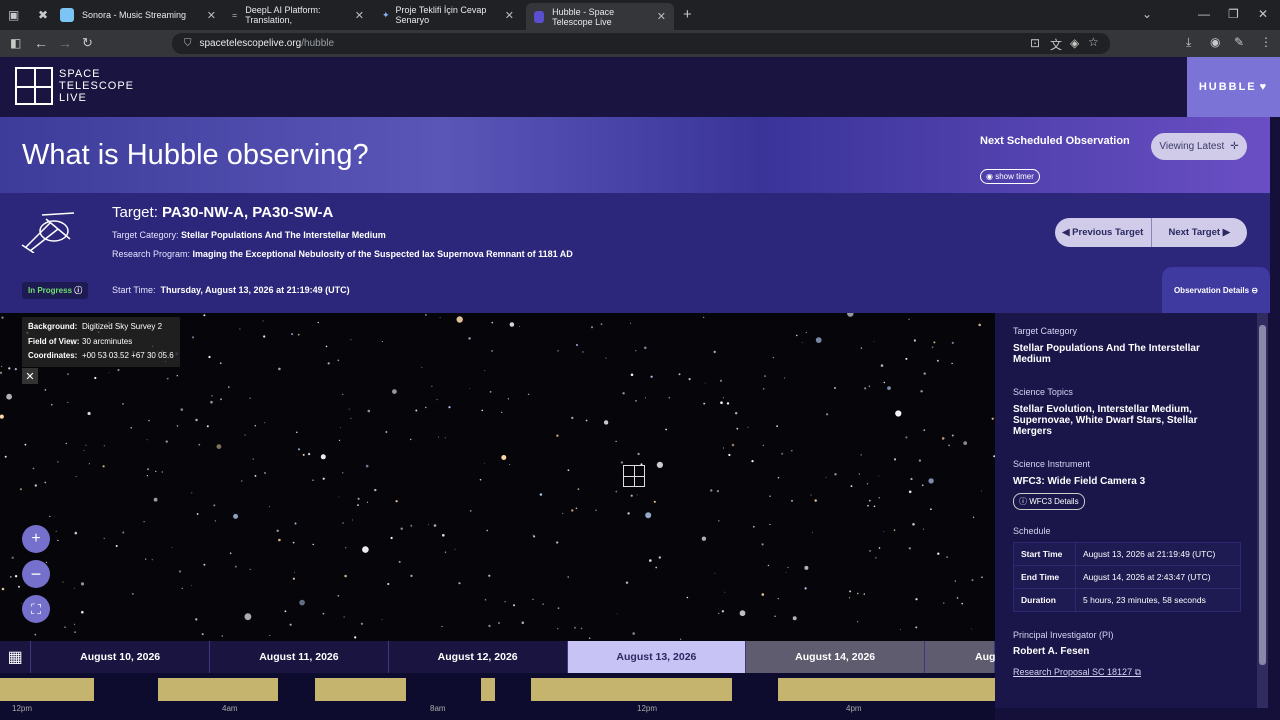  Describe the element at coordinates (1188, 42) in the screenshot. I see `download-icon: ⤓` at that location.